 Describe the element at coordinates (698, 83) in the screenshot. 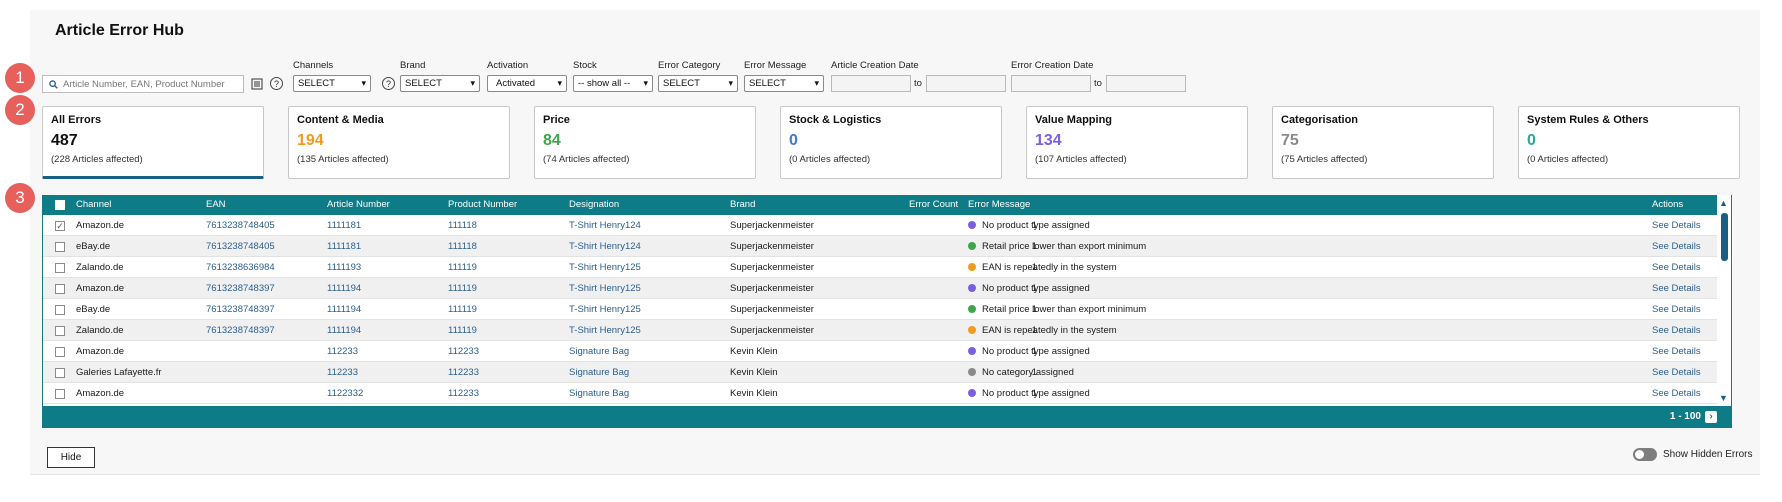

I see `error-category-select: SELECT ▾` at that location.